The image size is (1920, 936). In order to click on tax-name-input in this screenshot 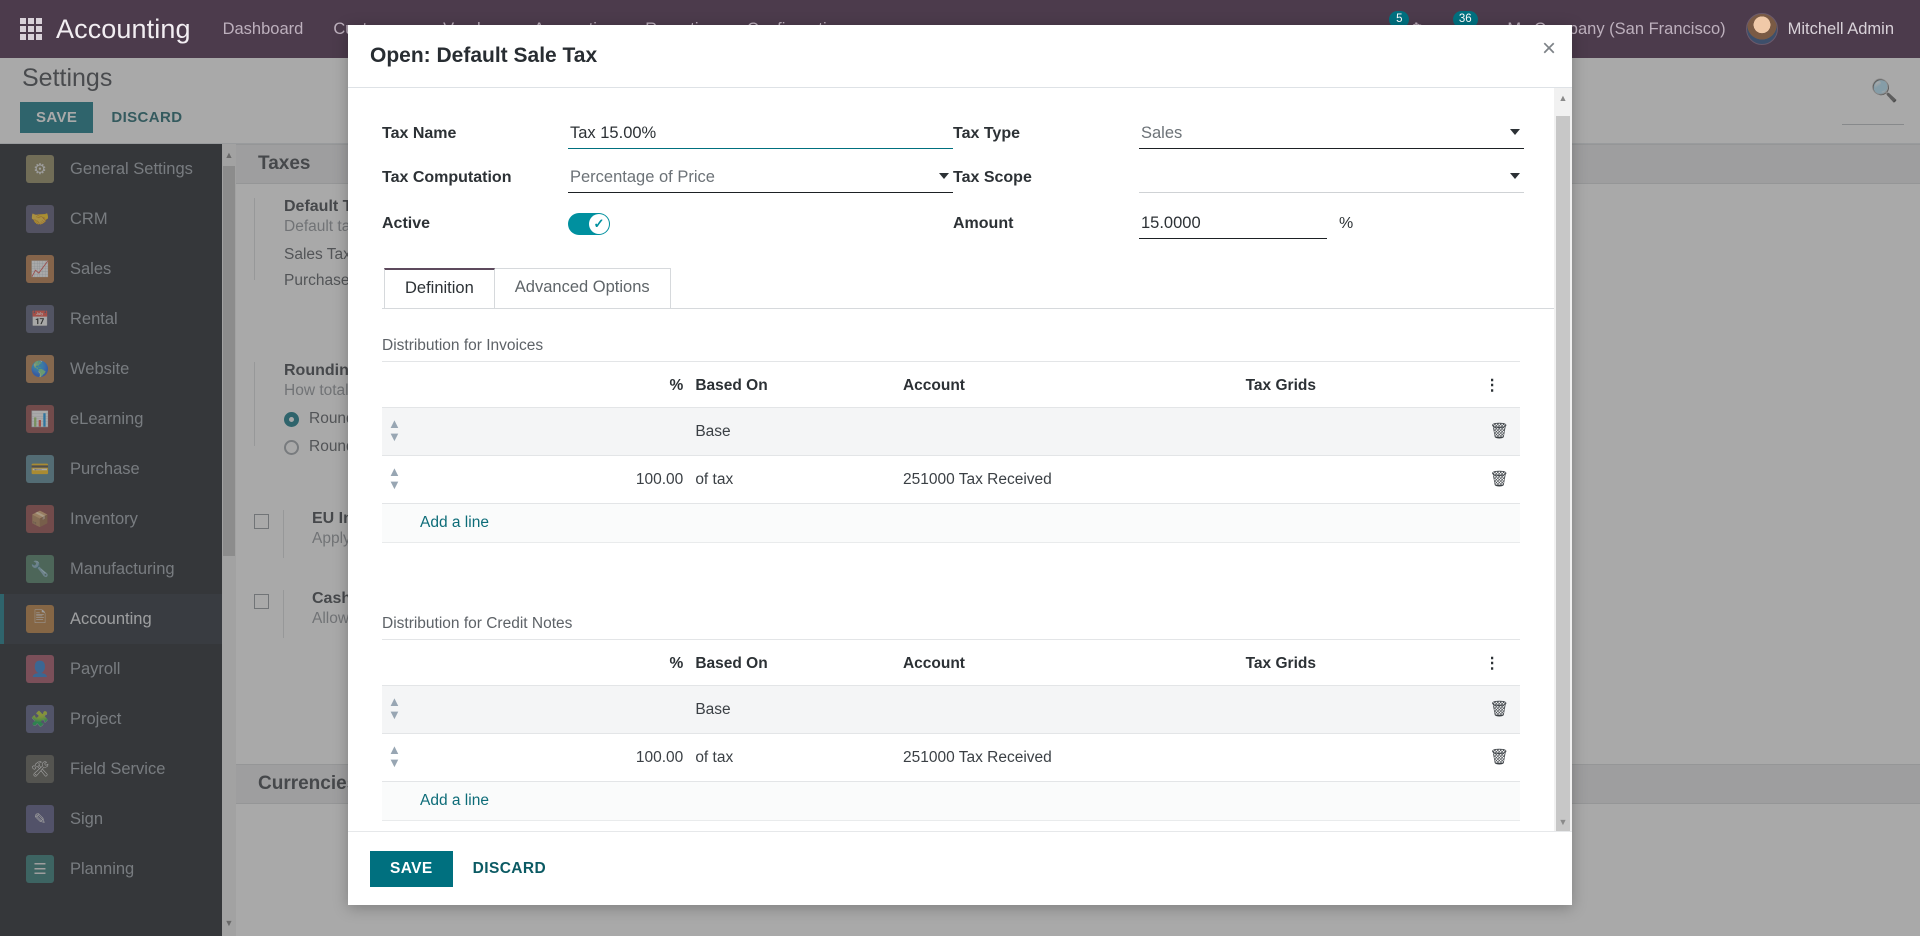, I will do `click(760, 134)`.